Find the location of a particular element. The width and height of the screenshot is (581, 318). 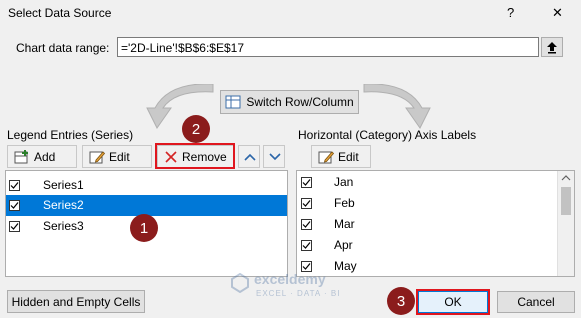

series-row-2-selected: Series2 is located at coordinates (146, 205).